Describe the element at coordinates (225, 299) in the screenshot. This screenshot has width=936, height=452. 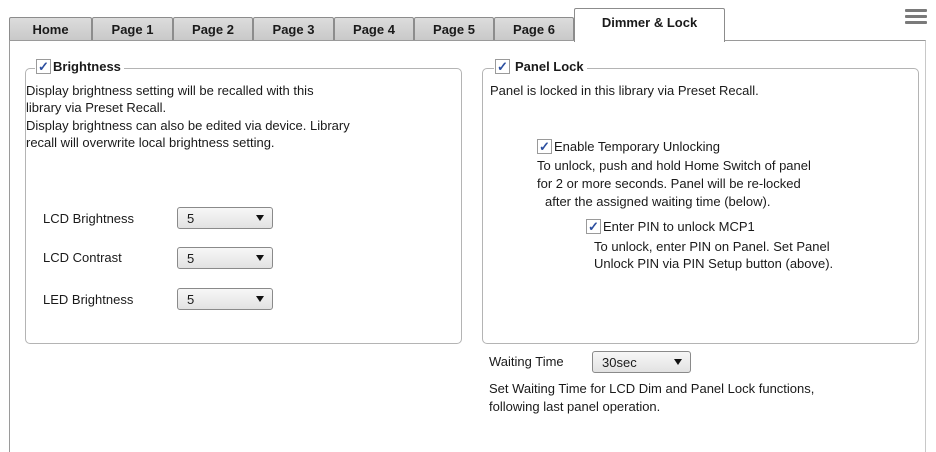
I see `led-brightness-select: 5` at that location.